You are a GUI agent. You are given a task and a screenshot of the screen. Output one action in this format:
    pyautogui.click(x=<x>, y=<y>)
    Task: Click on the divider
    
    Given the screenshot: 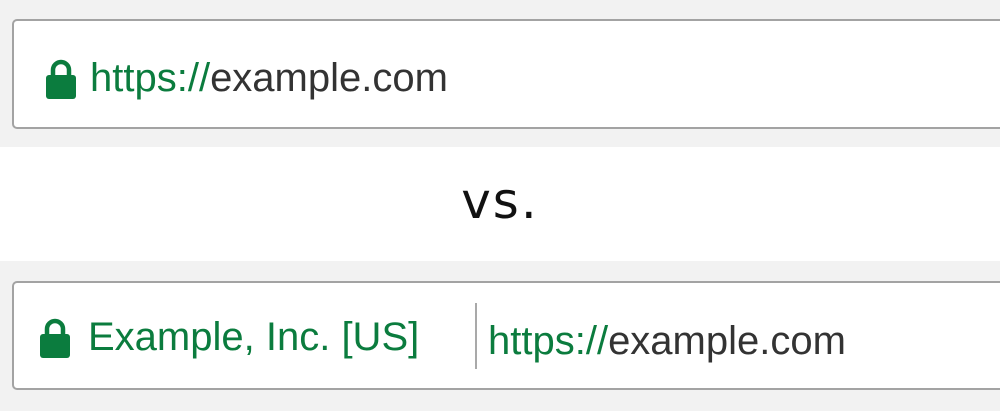 What is the action you would take?
    pyautogui.click(x=476, y=336)
    